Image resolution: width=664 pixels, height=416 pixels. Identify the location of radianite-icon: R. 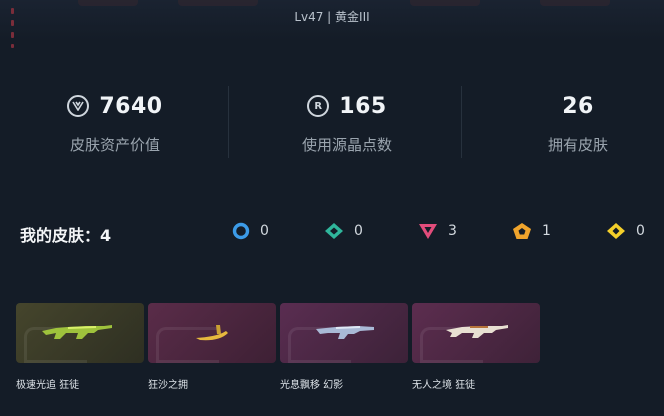
(318, 106).